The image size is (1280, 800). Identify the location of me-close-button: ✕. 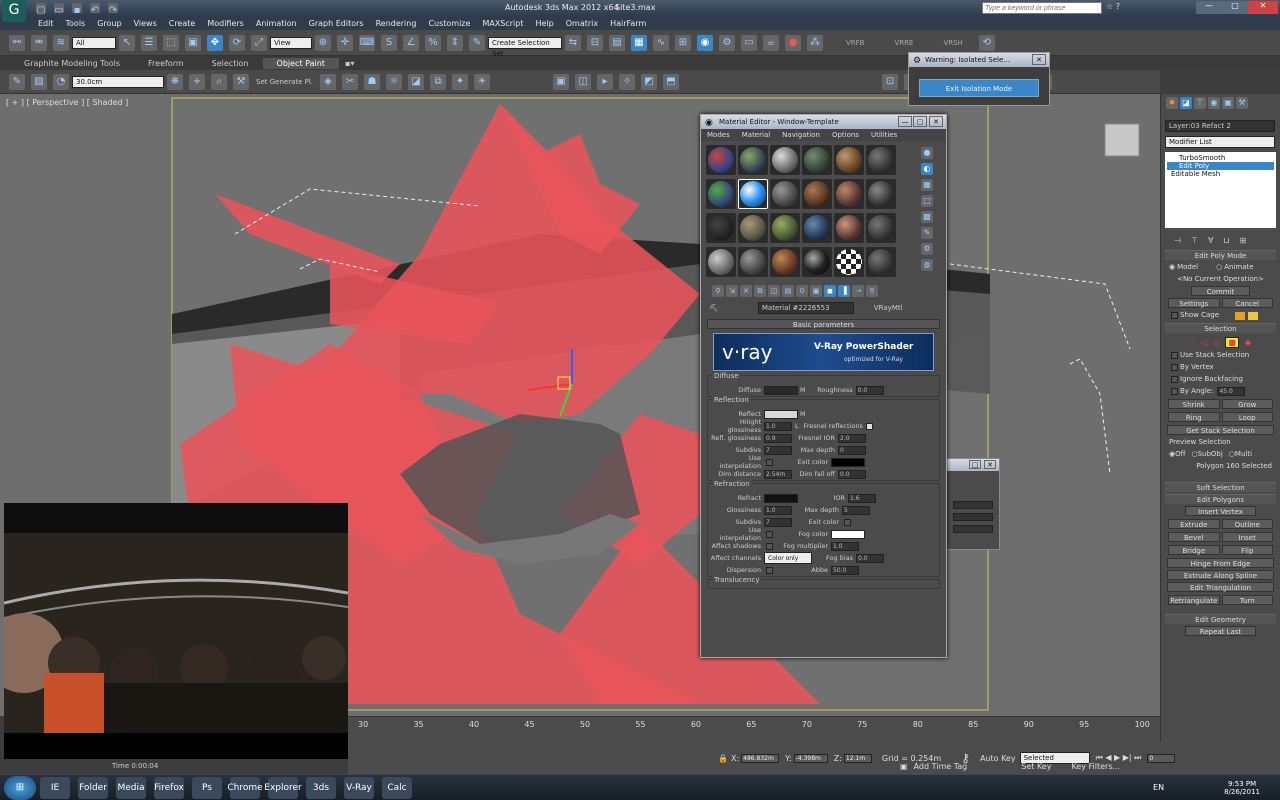
(936, 121).